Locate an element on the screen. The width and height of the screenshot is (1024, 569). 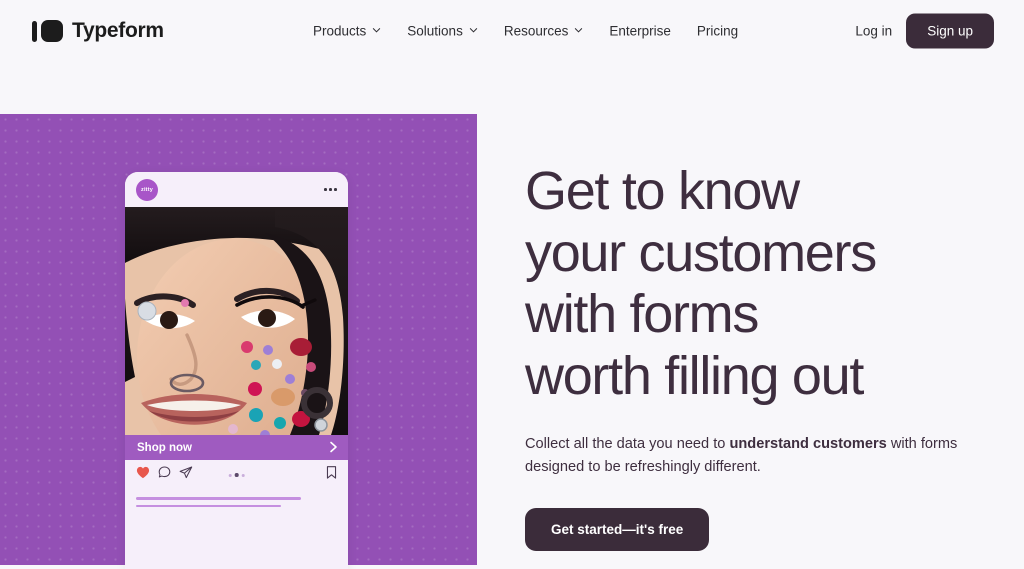
bookmark-icon is located at coordinates (331, 475).